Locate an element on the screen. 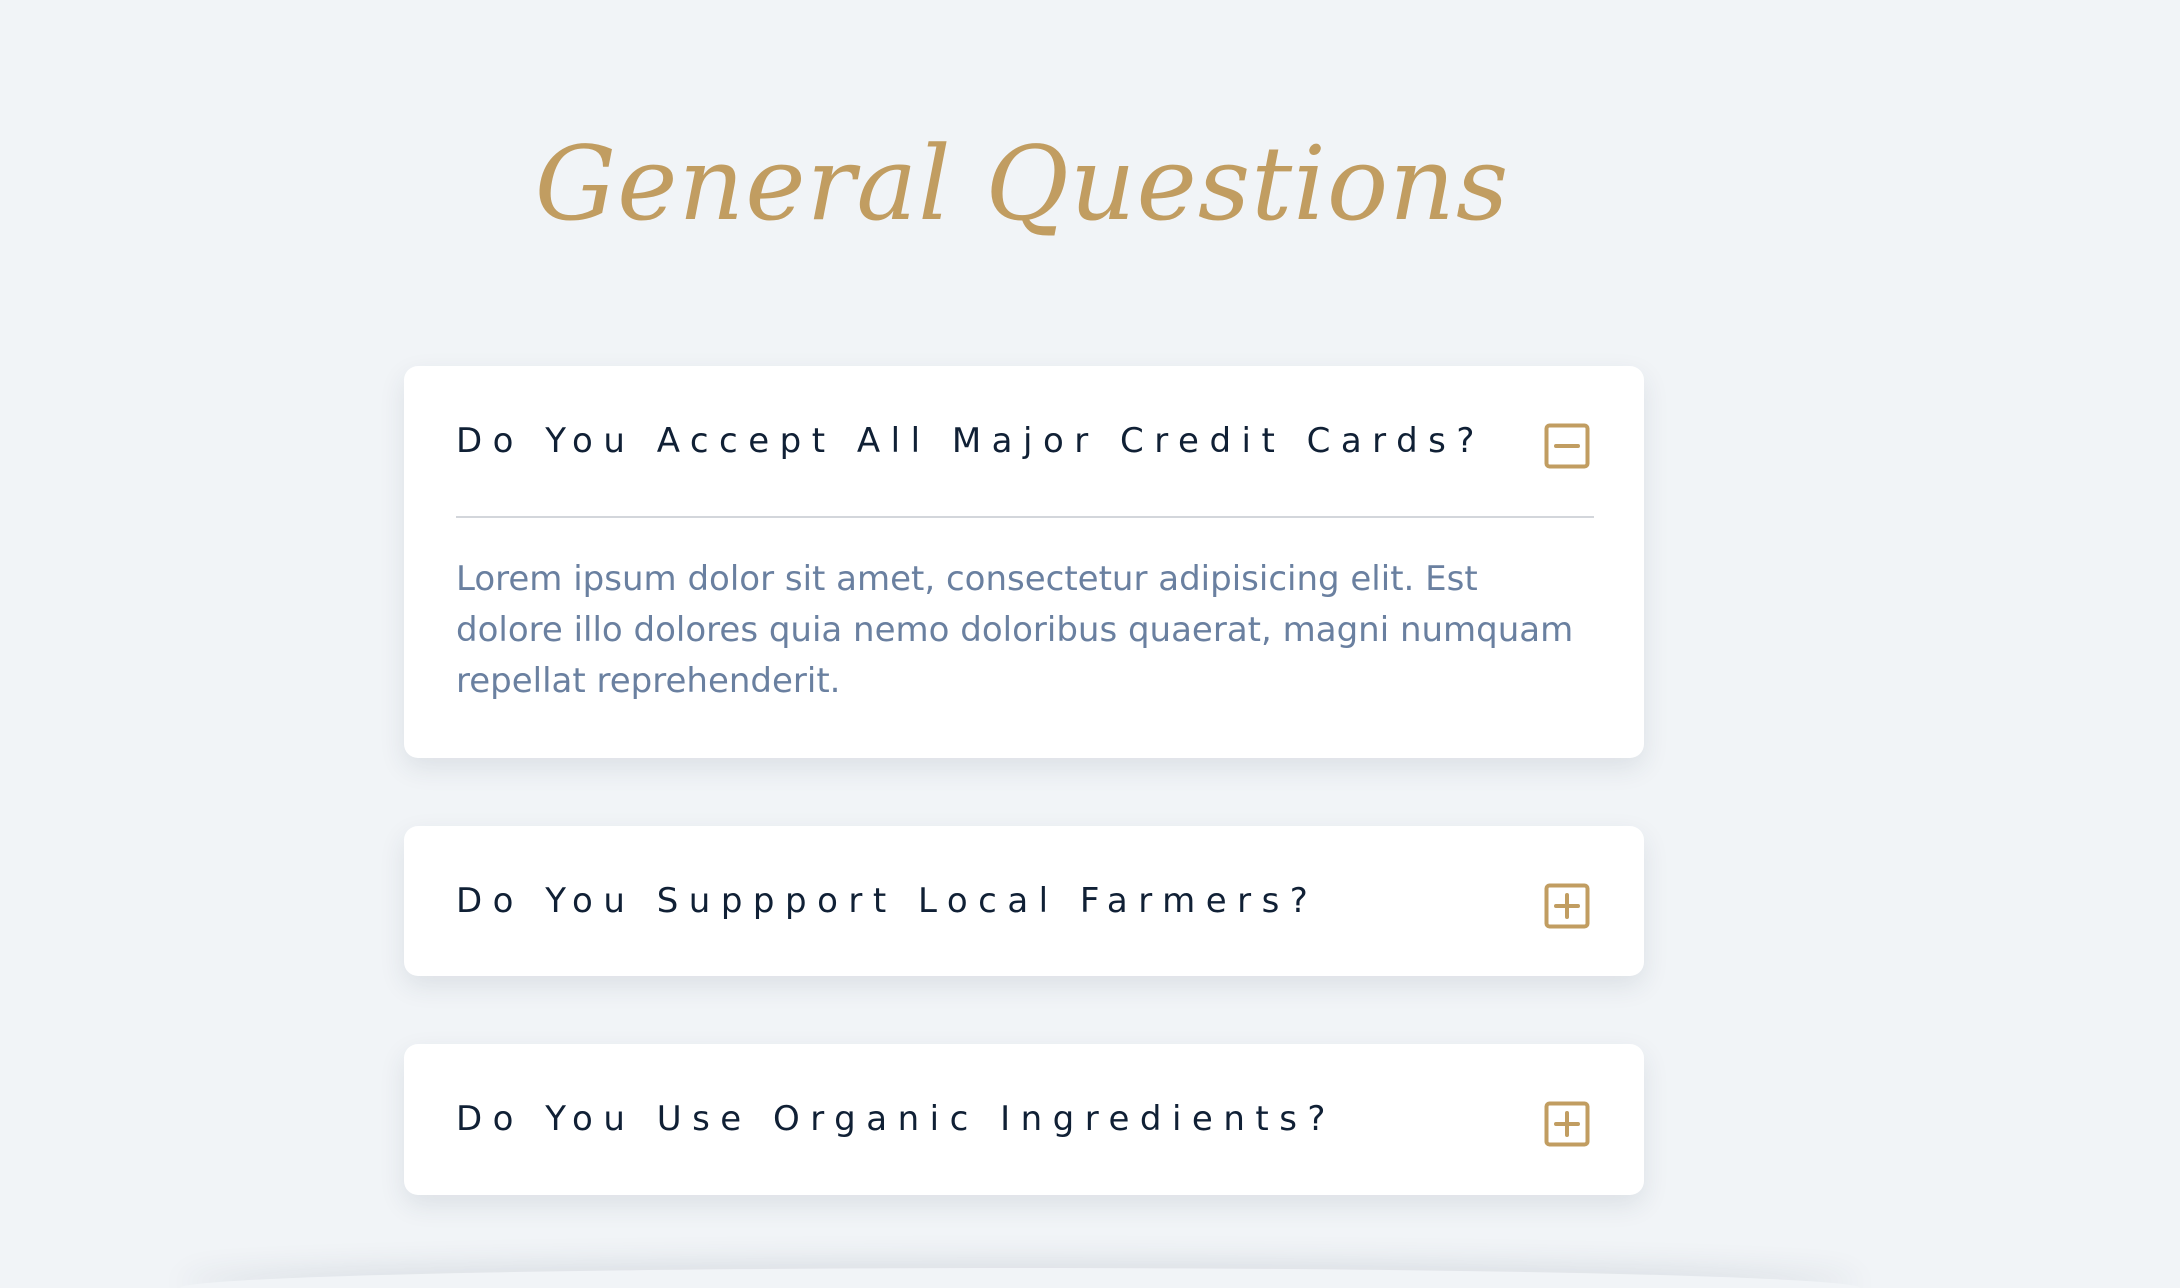 The width and height of the screenshot is (2180, 1288). page-title: General Questions is located at coordinates (1022, 184).